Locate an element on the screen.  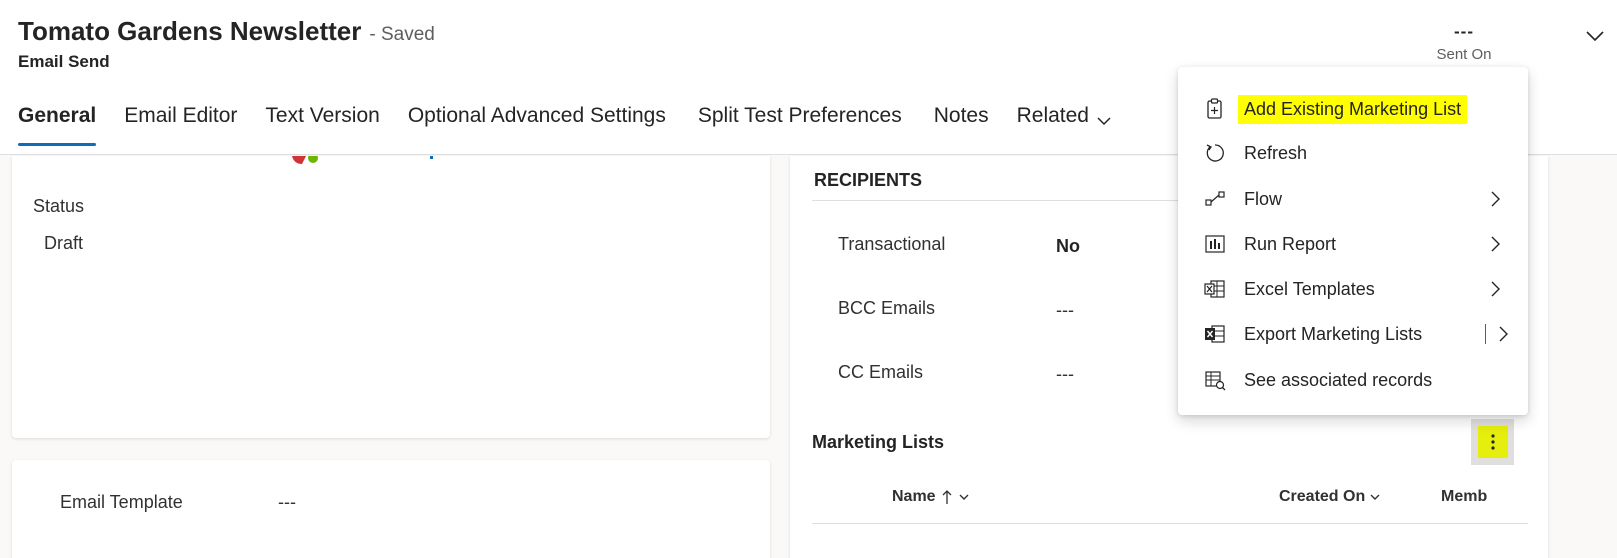
menu-item-label: Flow is located at coordinates (1263, 198).